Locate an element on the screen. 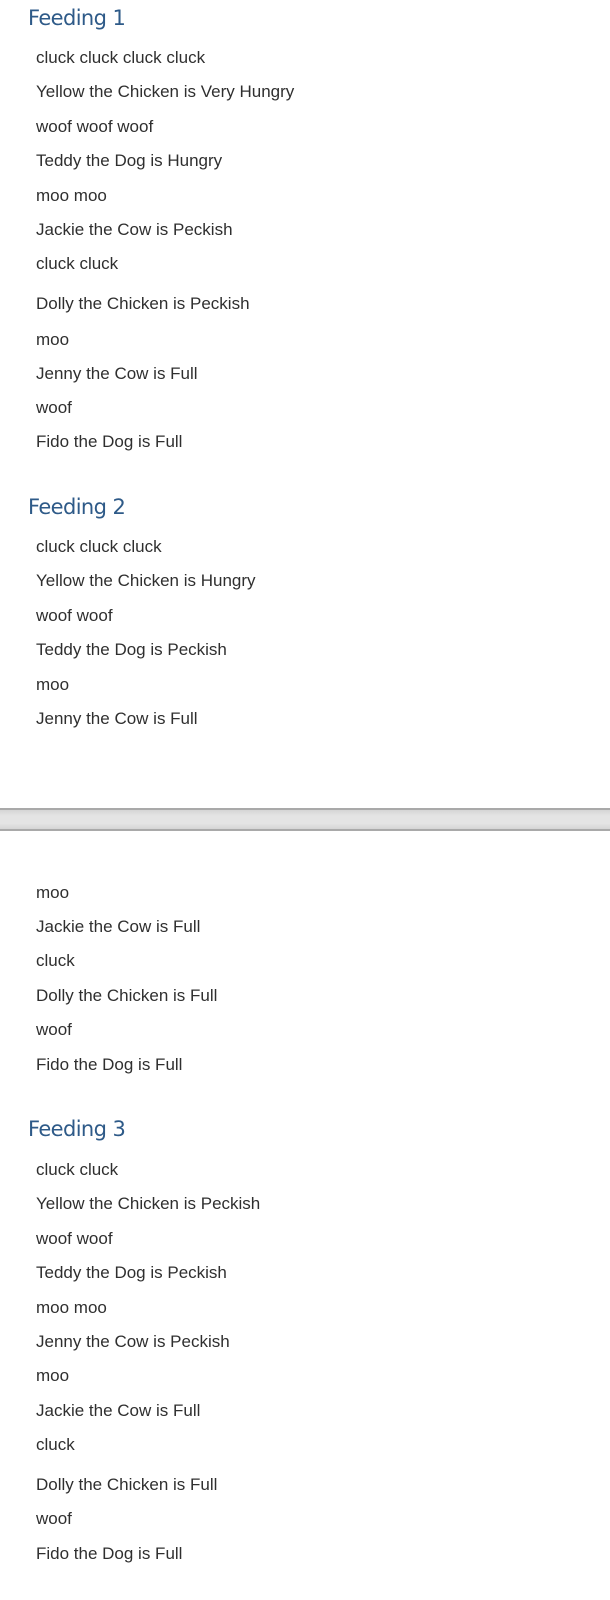 The height and width of the screenshot is (1600, 610). section-heading-feeding-1: Feeding 1 is located at coordinates (77, 18).